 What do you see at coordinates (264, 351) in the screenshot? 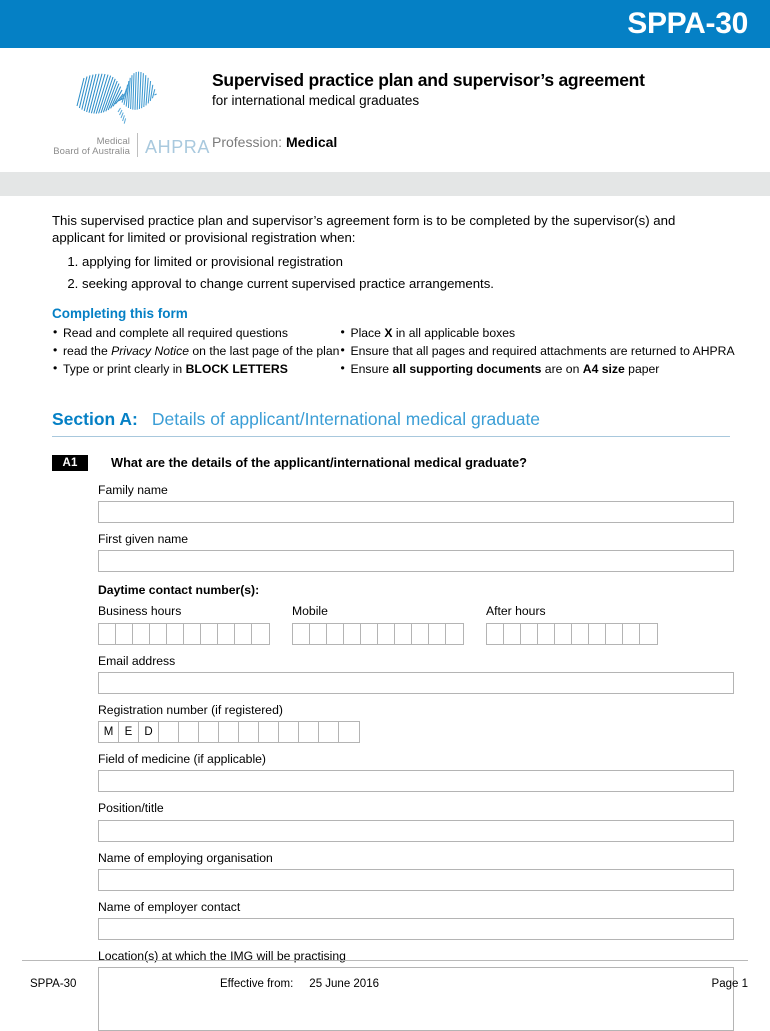
I see `tip-text-tail: on the last page of the plan` at bounding box center [264, 351].